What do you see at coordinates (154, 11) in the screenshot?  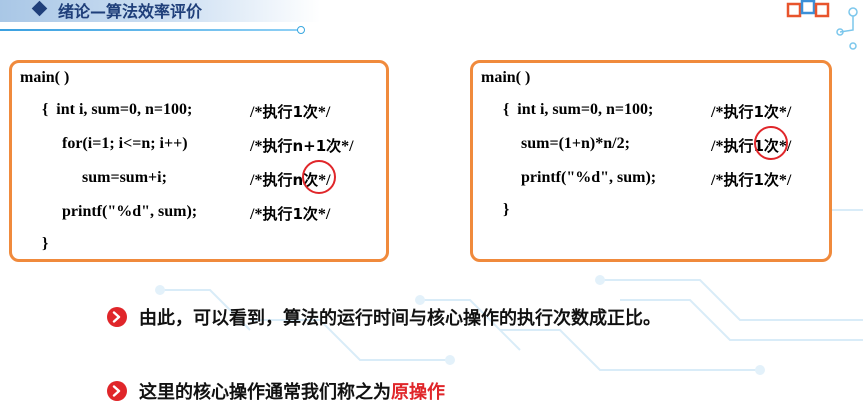 I see `title-sub: 算法效率评价` at bounding box center [154, 11].